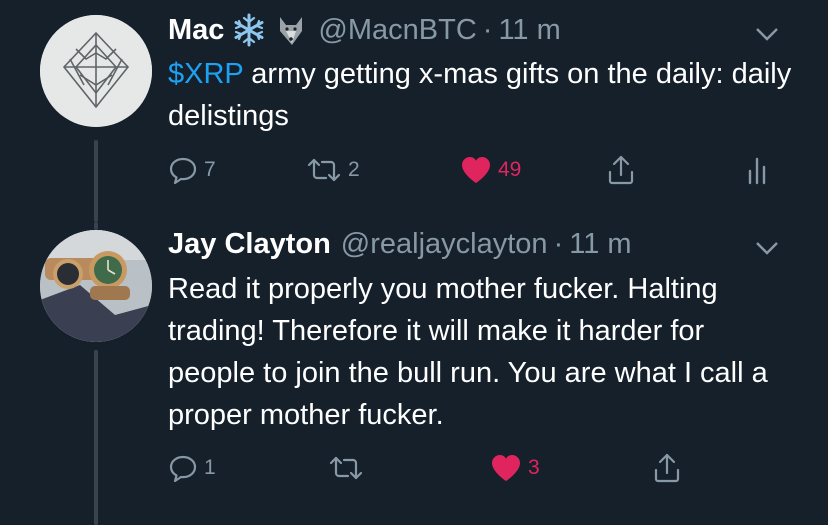 The height and width of the screenshot is (525, 828). I want to click on display-name: Jay Clayton, so click(249, 244).